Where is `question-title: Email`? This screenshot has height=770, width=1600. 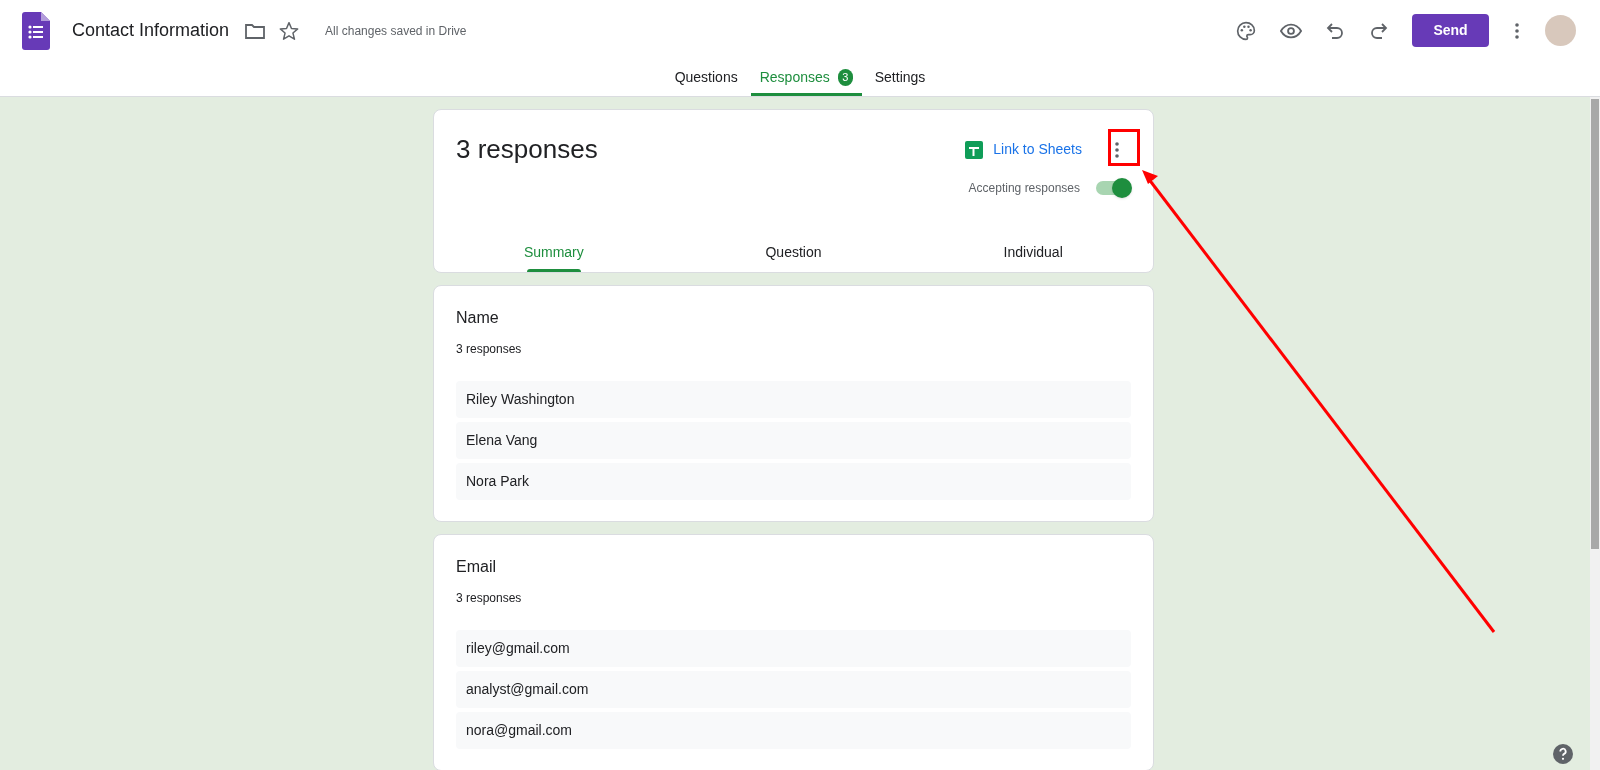 question-title: Email is located at coordinates (476, 567).